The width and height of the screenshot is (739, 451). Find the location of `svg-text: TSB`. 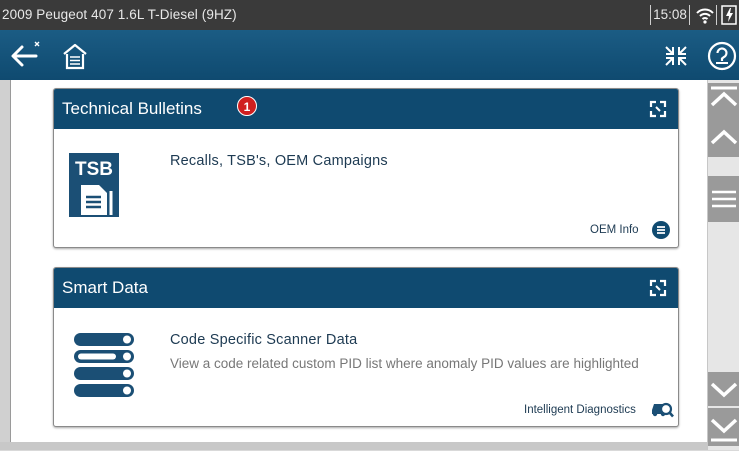

svg-text: TSB is located at coordinates (94, 169).